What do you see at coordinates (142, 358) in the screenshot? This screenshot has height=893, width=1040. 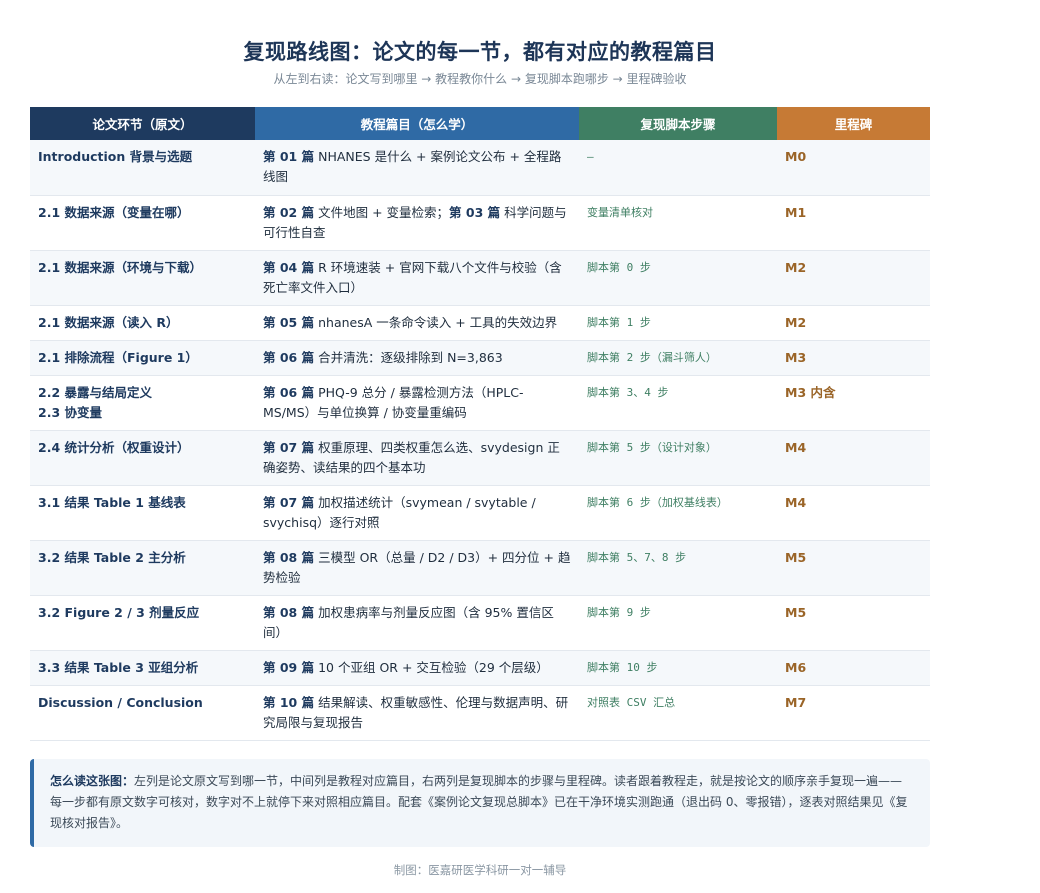 I see `paper-section-cell: 2.1 排除流程（Figure 1）` at bounding box center [142, 358].